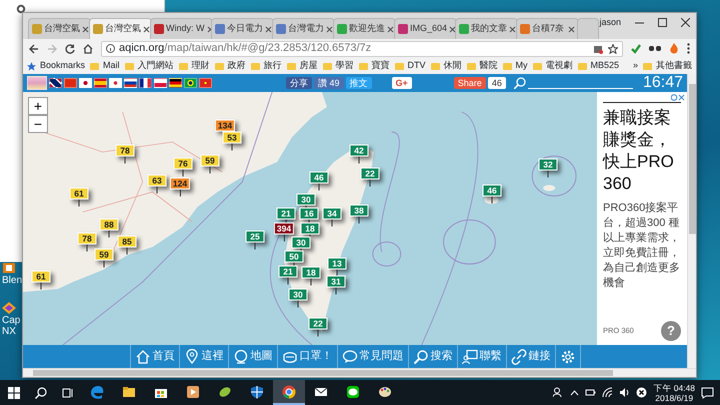 The image size is (720, 405). Describe the element at coordinates (319, 178) in the screenshot. I see `aqi-marker: 46` at that location.